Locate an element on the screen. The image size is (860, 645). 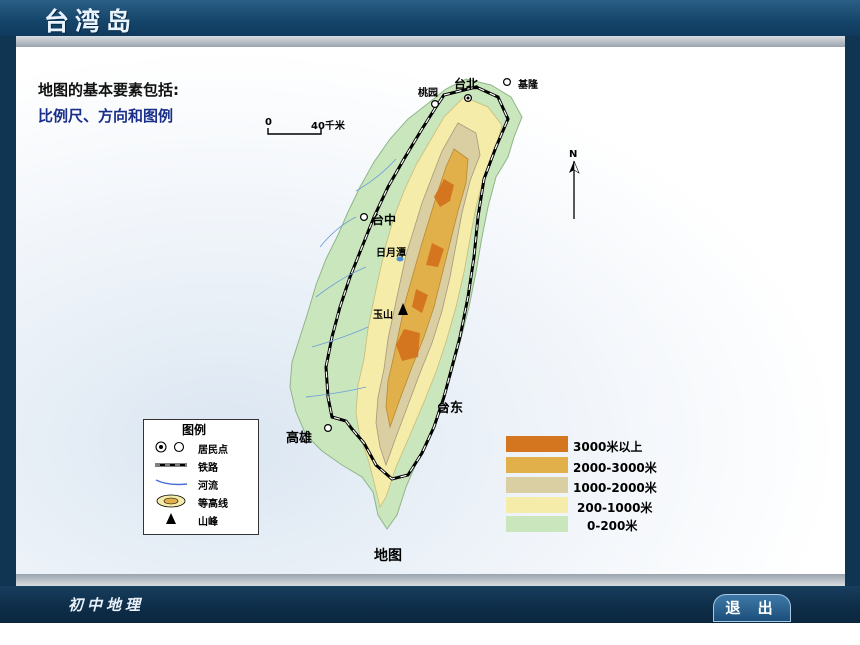
legend-item-label: 等高线 is located at coordinates (213, 504).